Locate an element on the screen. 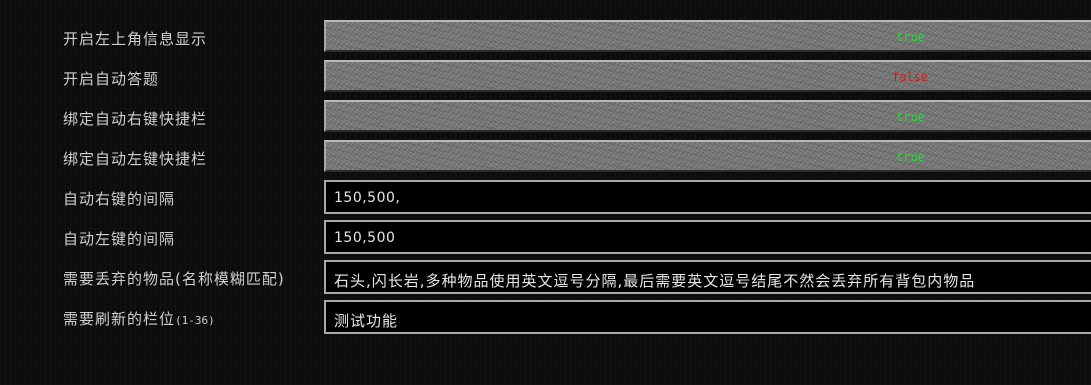 This screenshot has width=1091, height=385. setting-label-refresh-slots-range: (1-36) is located at coordinates (195, 320).